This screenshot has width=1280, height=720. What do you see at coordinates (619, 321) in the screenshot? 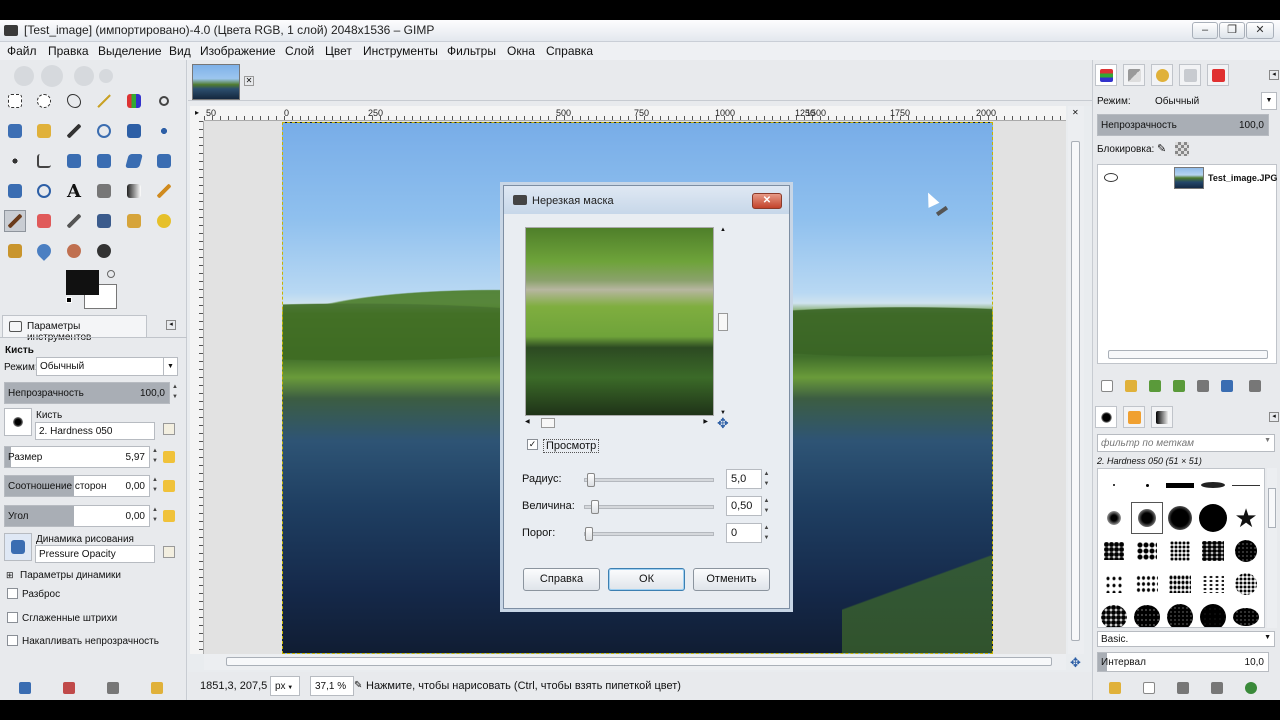
I see `filter-preview` at bounding box center [619, 321].